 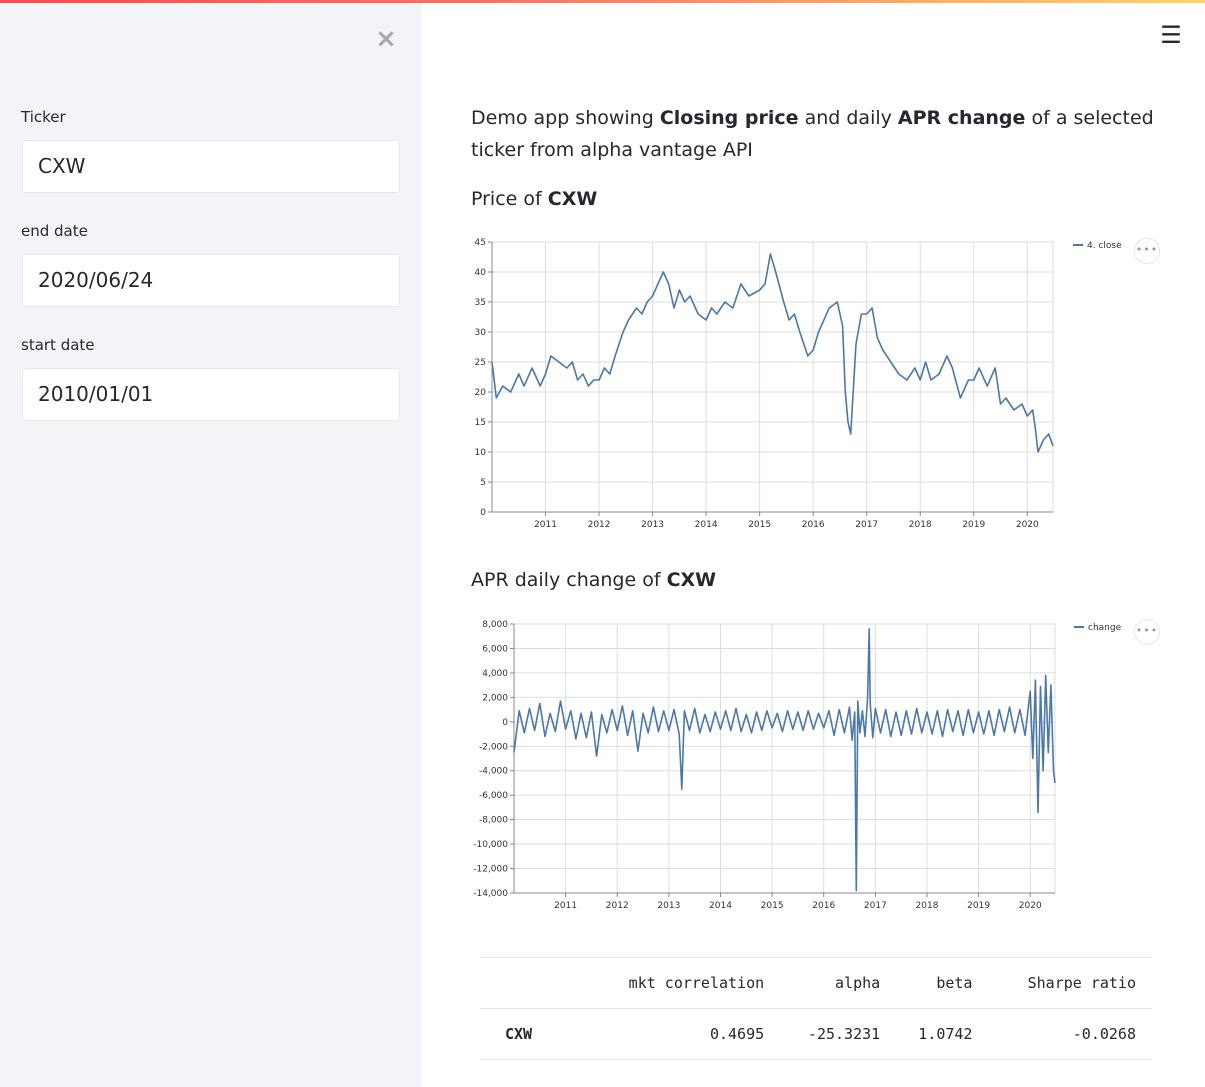 I want to click on hamburger-menu-icon: ☰, so click(x=1171, y=35).